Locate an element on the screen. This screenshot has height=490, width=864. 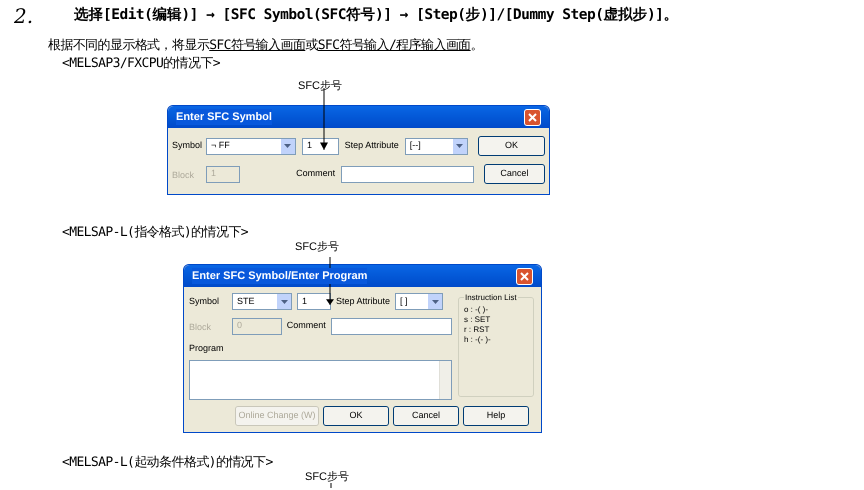
instruction-item: h : -(- )- is located at coordinates (478, 339).